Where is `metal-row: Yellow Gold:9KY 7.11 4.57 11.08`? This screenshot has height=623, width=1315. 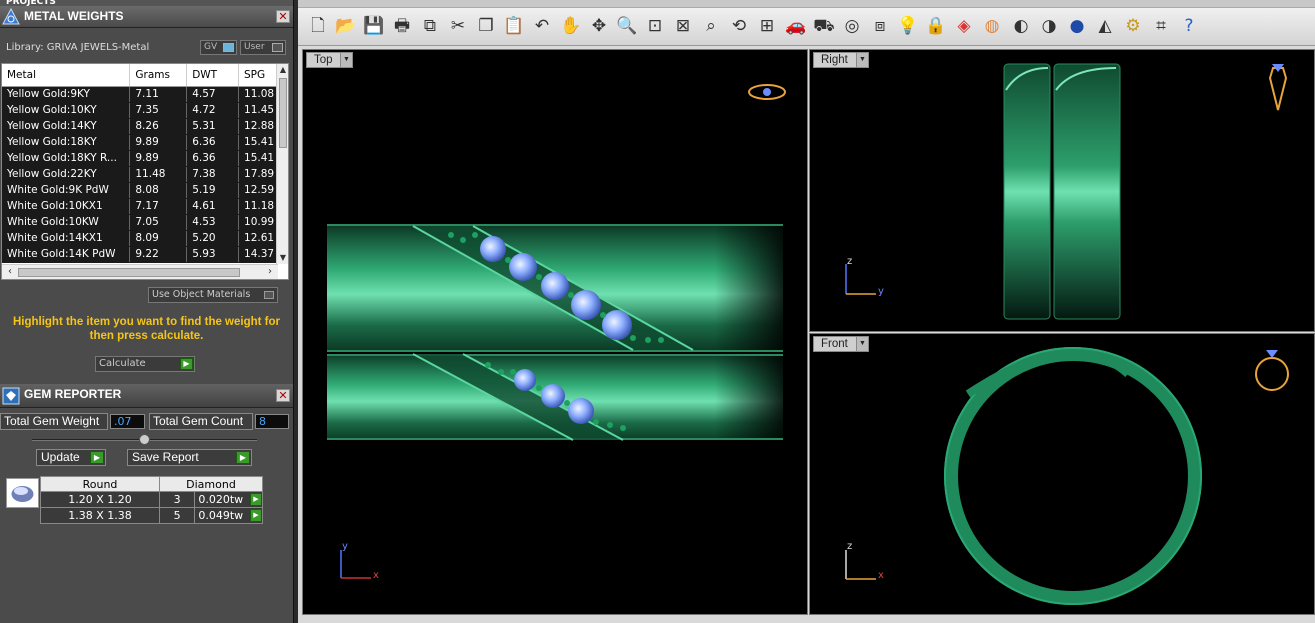 metal-row: Yellow Gold:9KY 7.11 4.57 11.08 is located at coordinates (140, 94).